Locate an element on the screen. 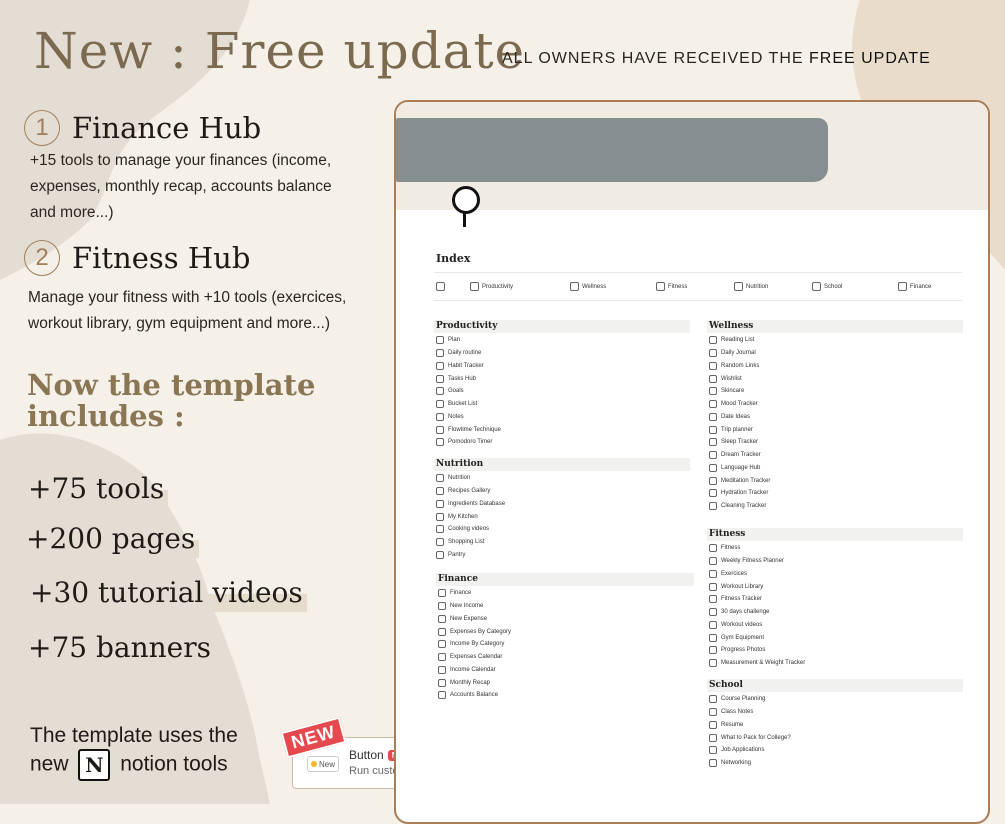  page-link-label: Tasks Hub is located at coordinates (462, 378).